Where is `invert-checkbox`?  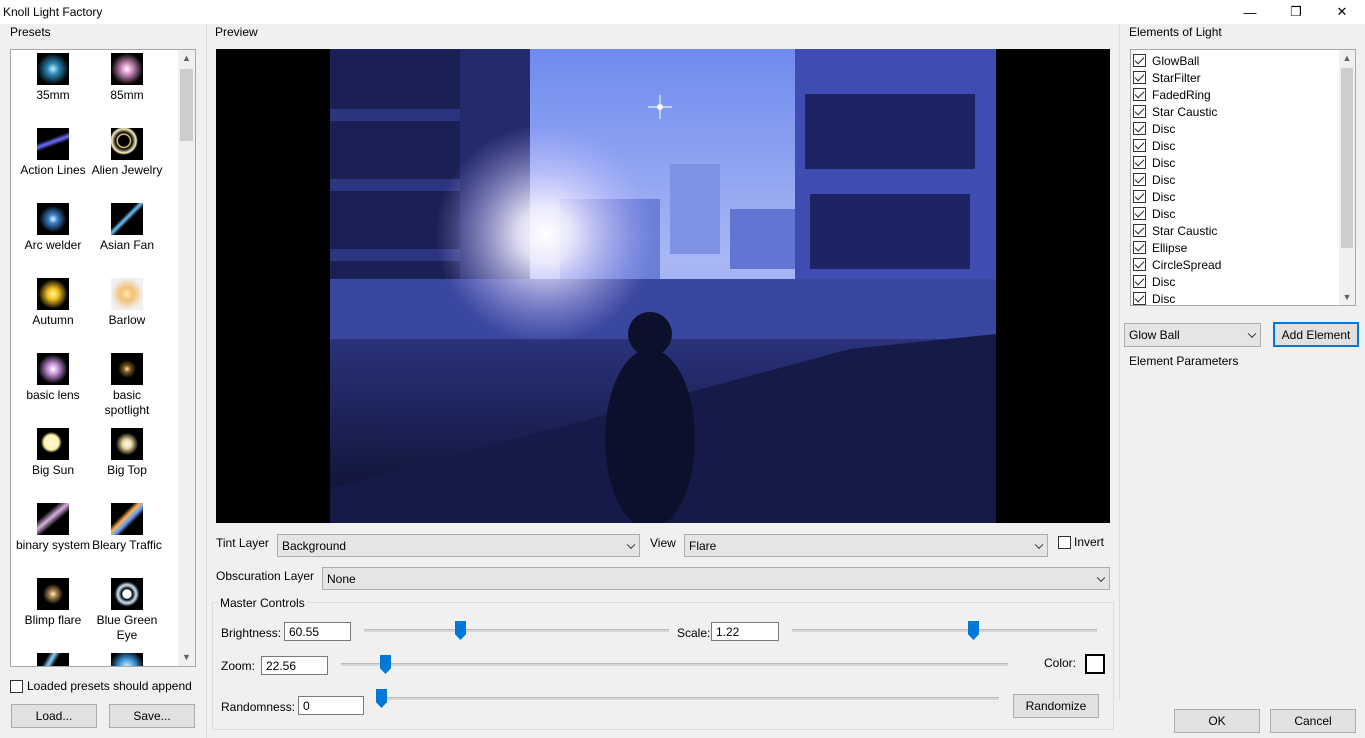 invert-checkbox is located at coordinates (1064, 542).